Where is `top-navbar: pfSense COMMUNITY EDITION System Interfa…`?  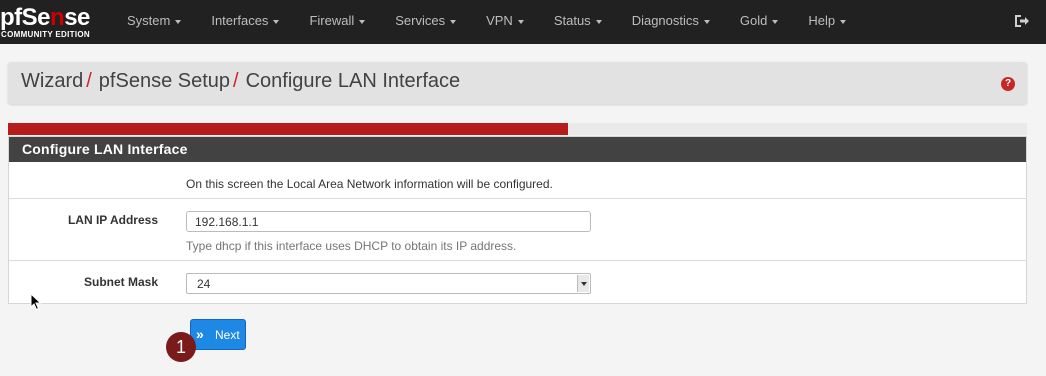
top-navbar: pfSense COMMUNITY EDITION System Interfa… is located at coordinates (523, 22).